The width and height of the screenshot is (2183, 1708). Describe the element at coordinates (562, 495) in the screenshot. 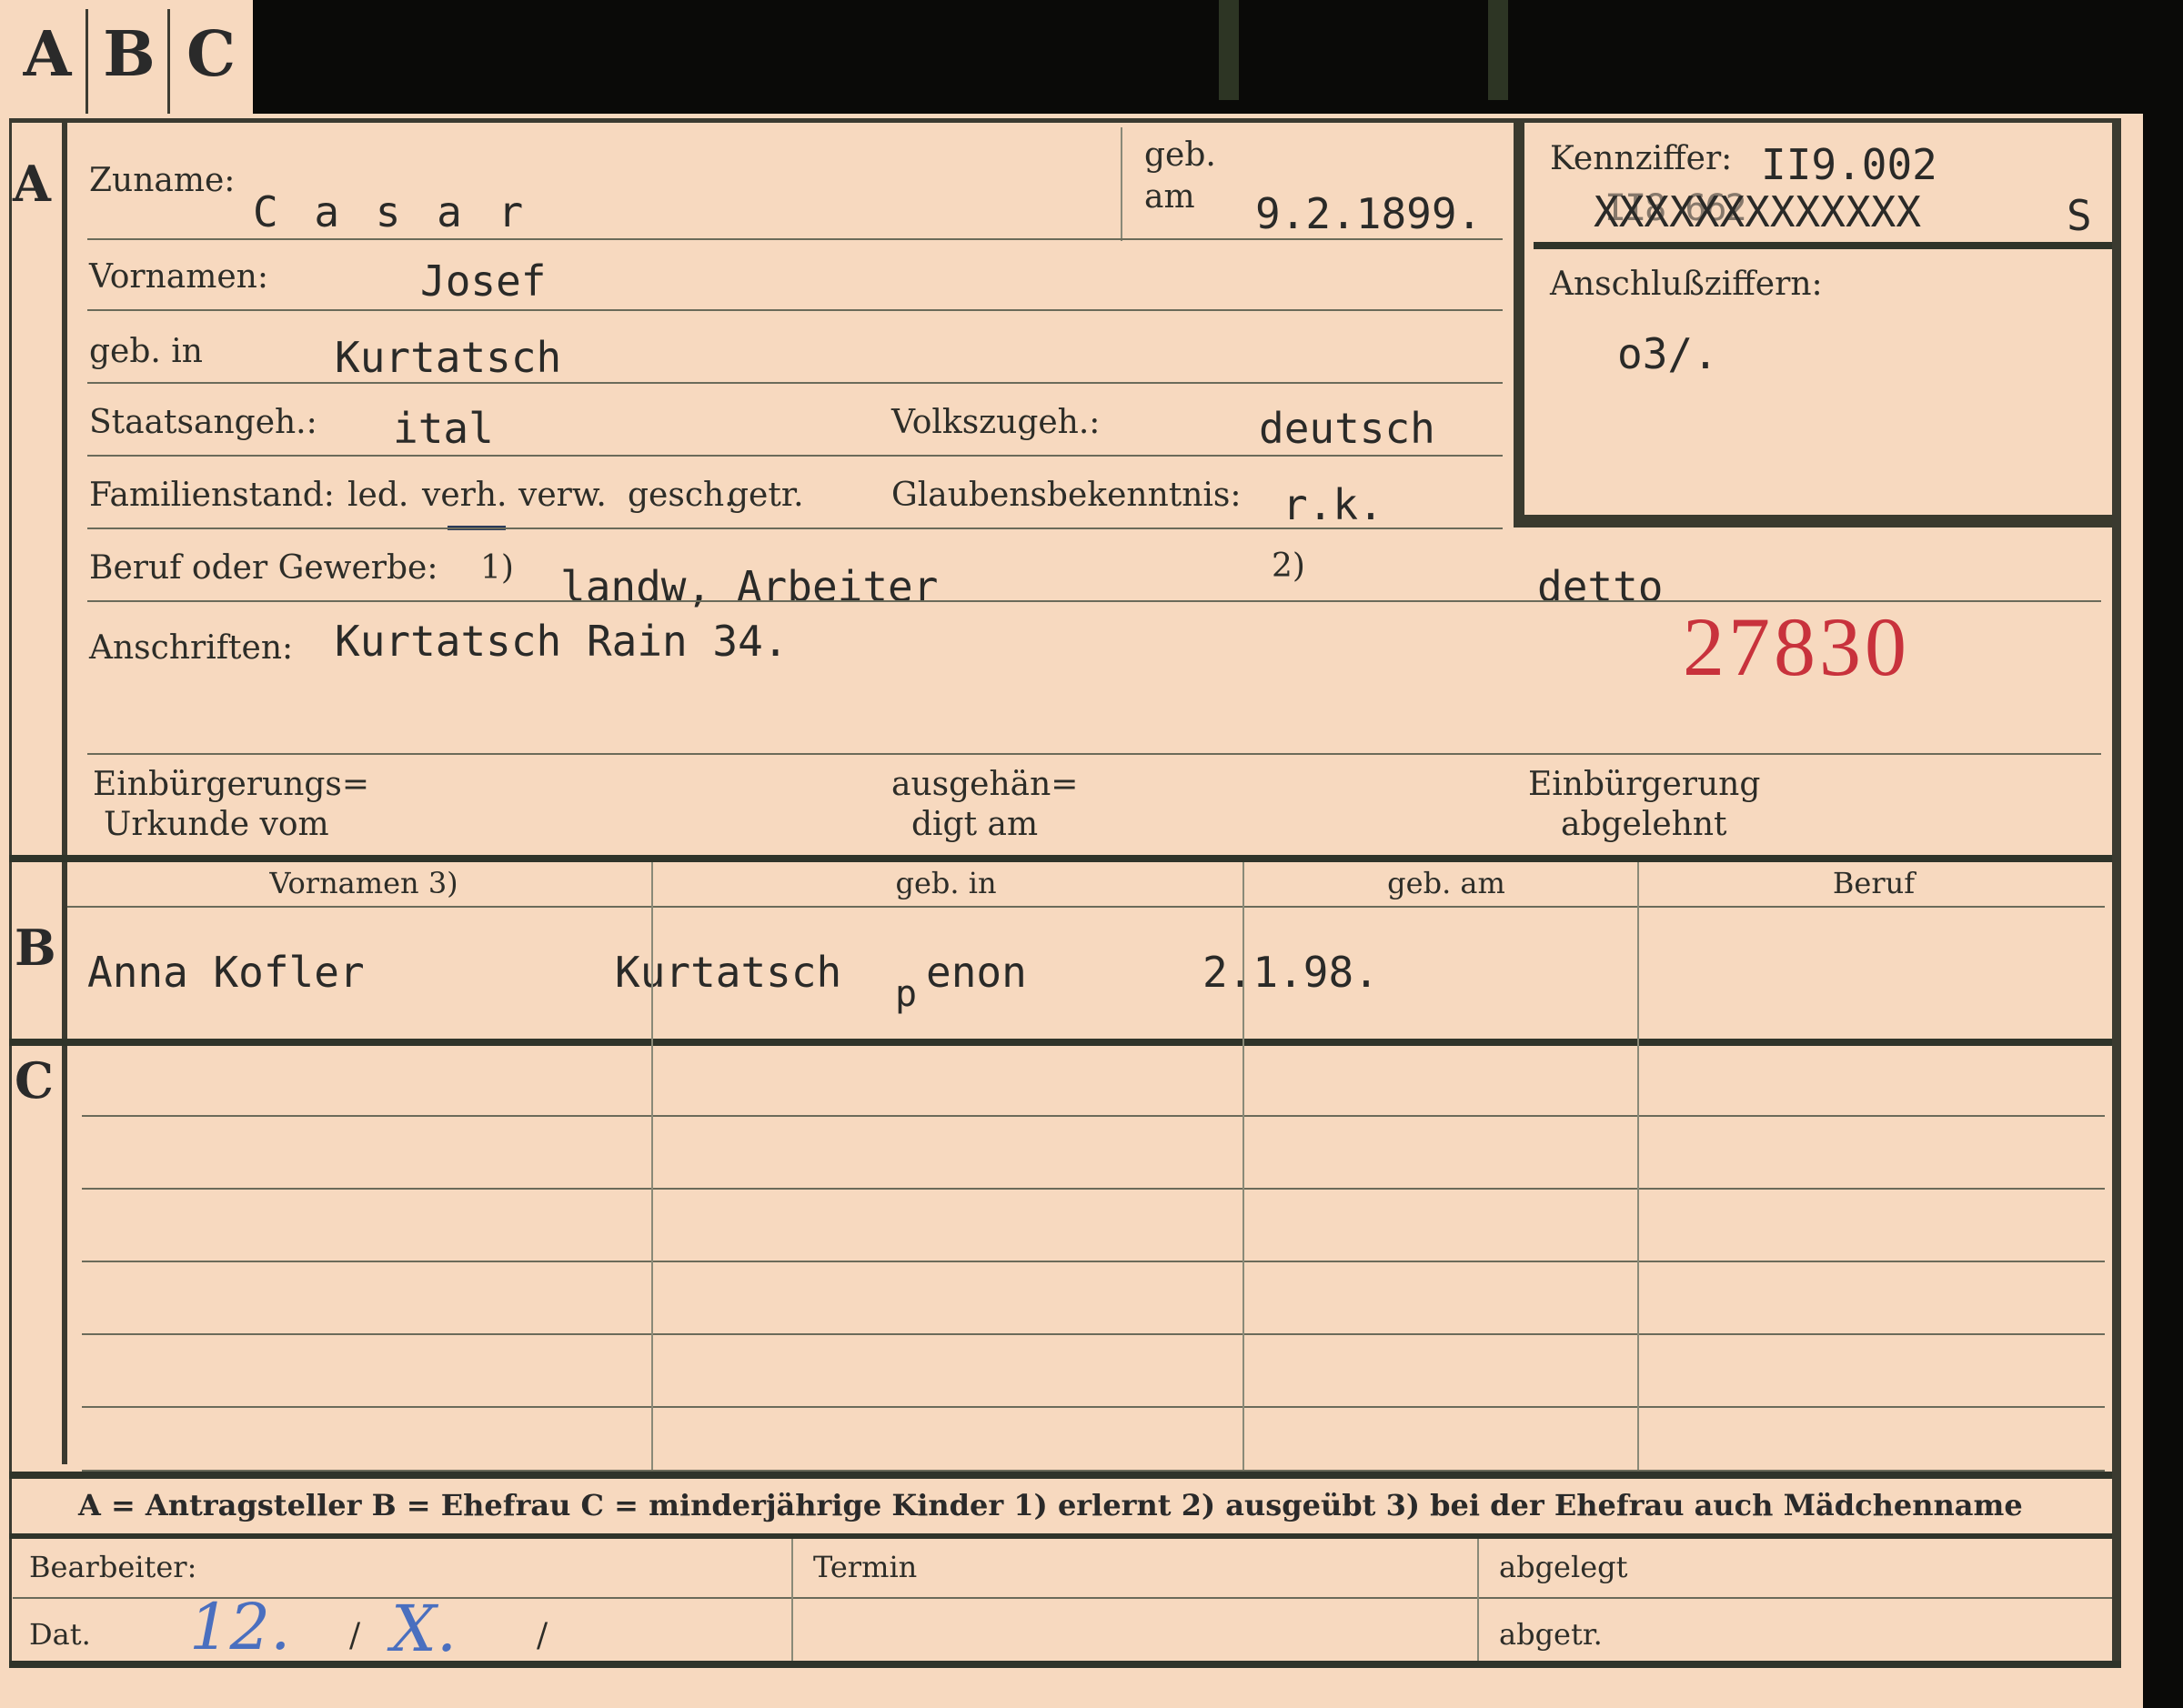

I see `marital-option-verw: verw.` at that location.